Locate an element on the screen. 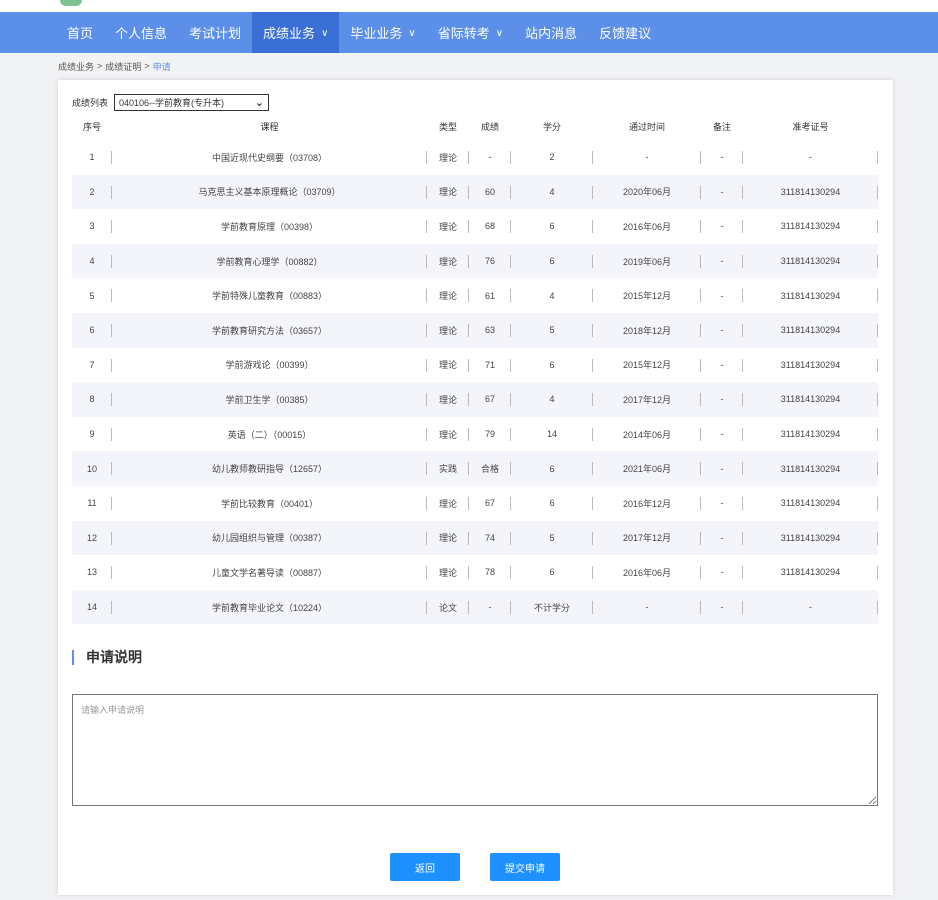 The image size is (938, 900). grade-list-select: 040106--学前教育(专升本) ⌄ is located at coordinates (192, 102).